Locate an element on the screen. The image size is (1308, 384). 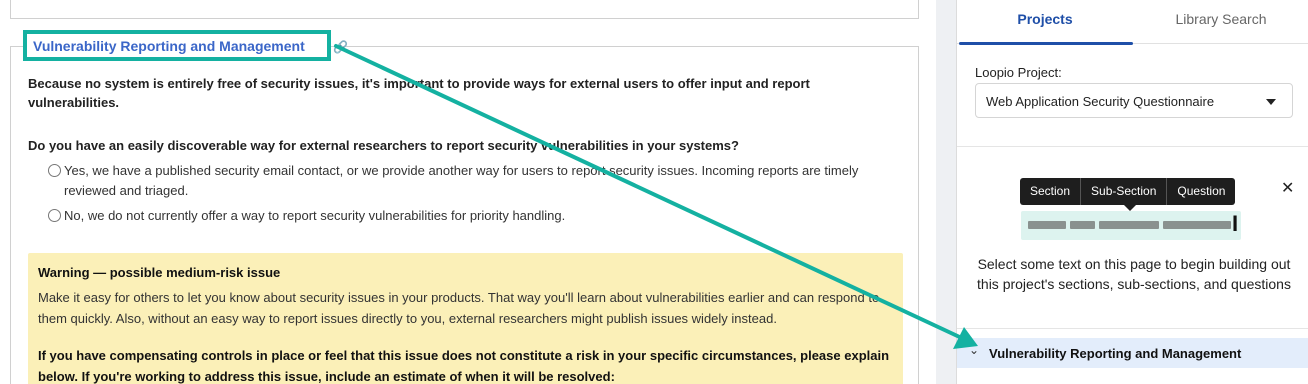
tooltip-subsection-button: Sub-Section is located at coordinates (1124, 191).